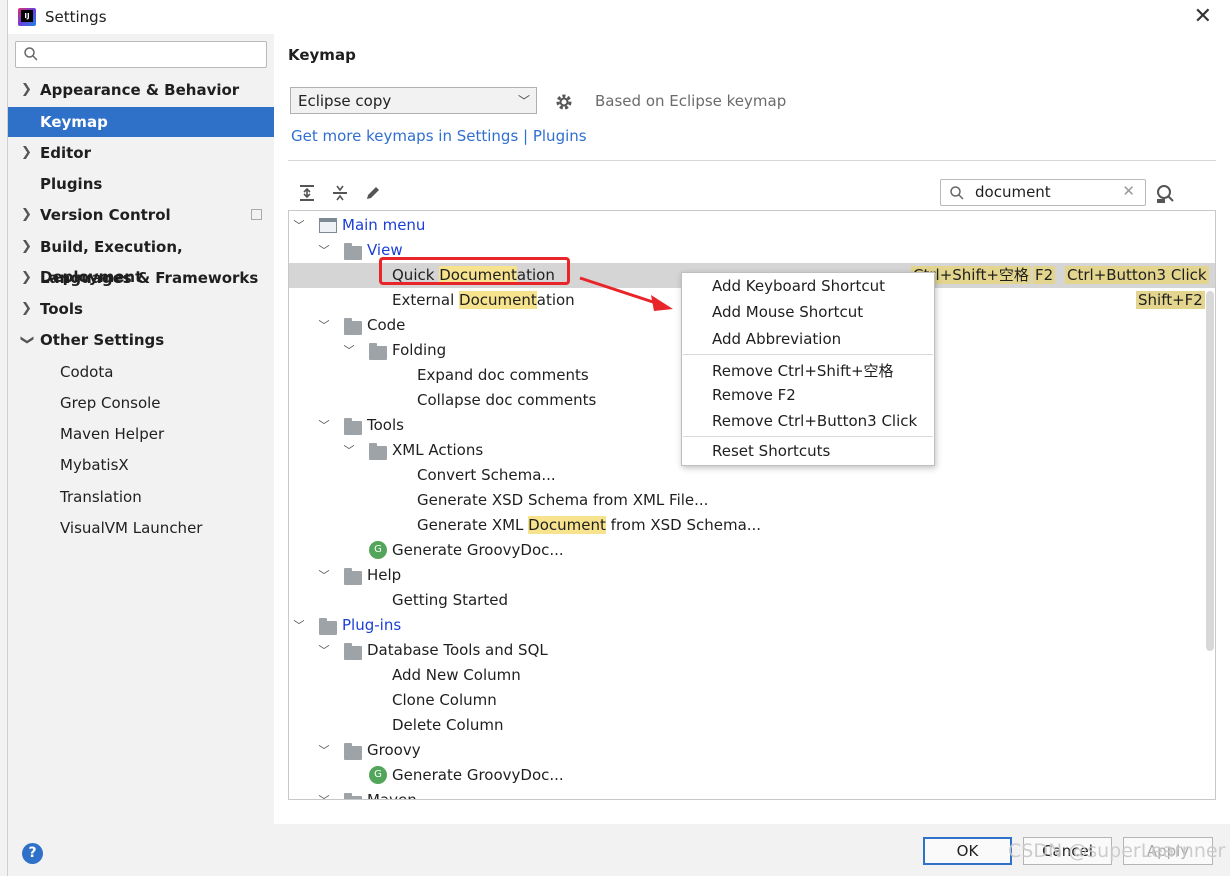 The height and width of the screenshot is (876, 1230). What do you see at coordinates (1203, 16) in the screenshot?
I see `close-icon: ✕` at bounding box center [1203, 16].